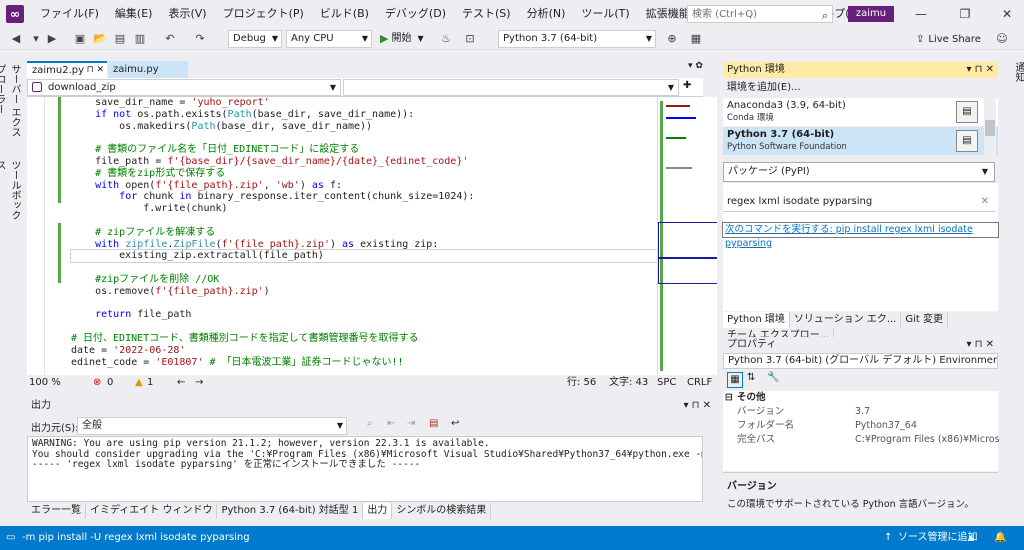 Image resolution: width=1024 pixels, height=550 pixels. Describe the element at coordinates (859, 172) in the screenshot. I see `packages-select: パッケージ (PyPI) ▼` at that location.